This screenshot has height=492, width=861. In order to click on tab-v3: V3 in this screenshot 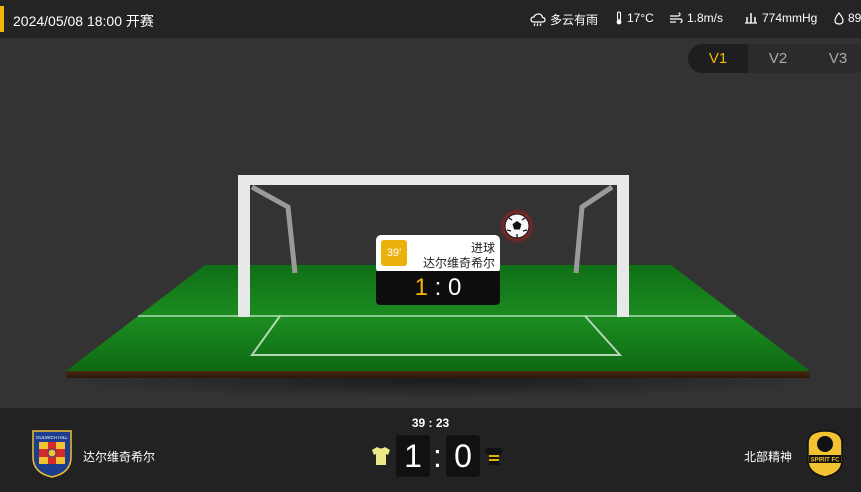, I will do `click(834, 58)`.